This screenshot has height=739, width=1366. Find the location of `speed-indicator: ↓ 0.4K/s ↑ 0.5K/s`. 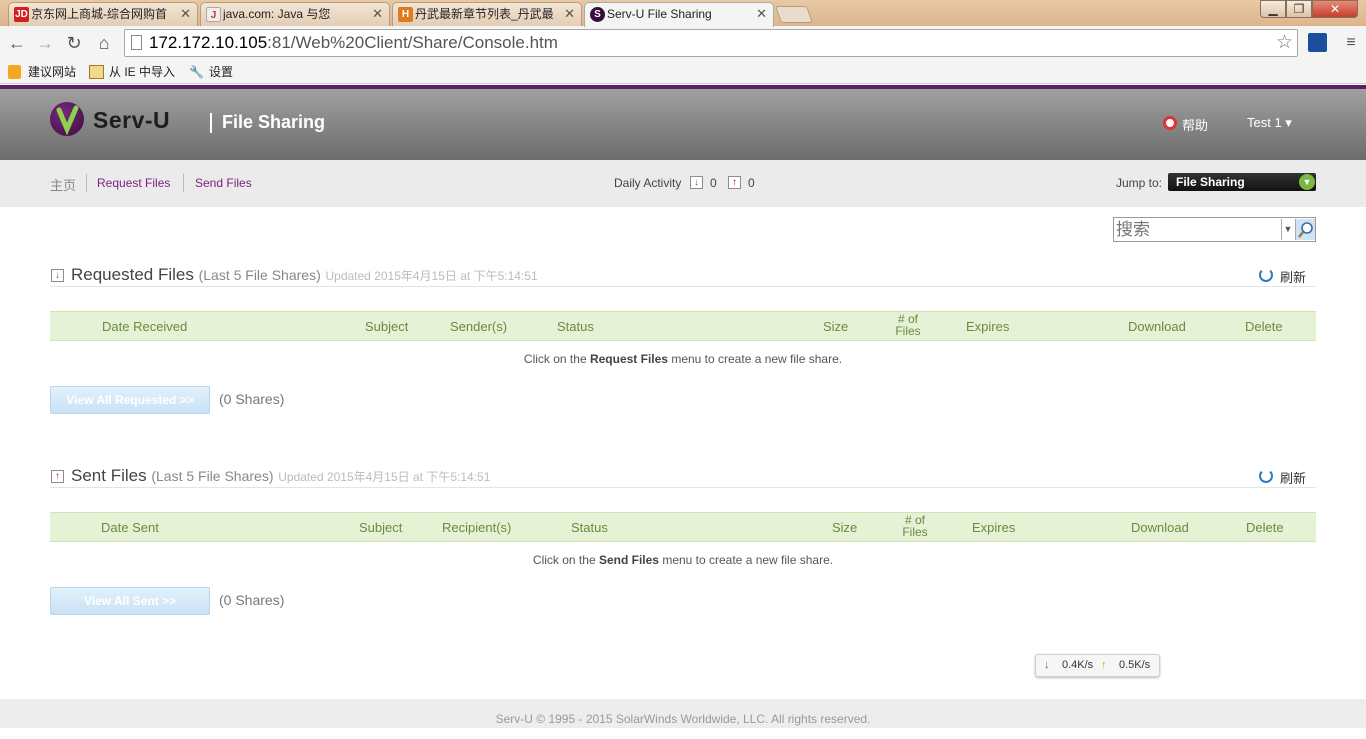

speed-indicator: ↓ 0.4K/s ↑ 0.5K/s is located at coordinates (1097, 665).